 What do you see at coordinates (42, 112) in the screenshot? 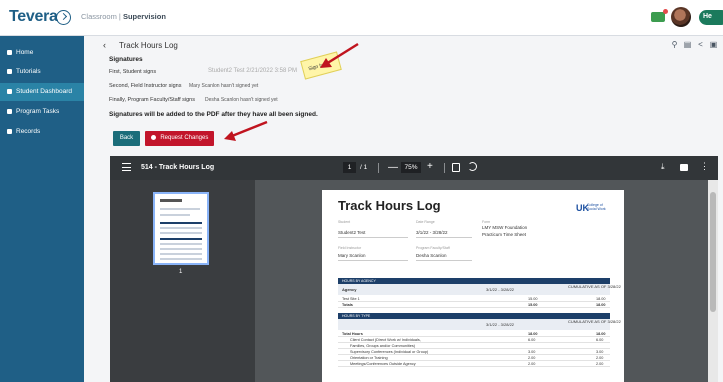
I see `sidebar-item-program-tasks: Program Tasks` at bounding box center [42, 112].